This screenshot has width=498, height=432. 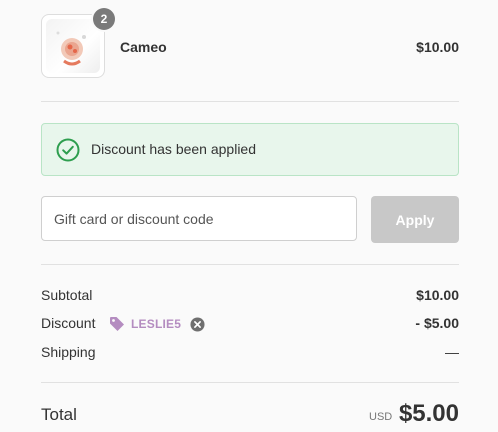 I want to click on discount-row: Discount LESLIE5 - $5.00, so click(x=250, y=325).